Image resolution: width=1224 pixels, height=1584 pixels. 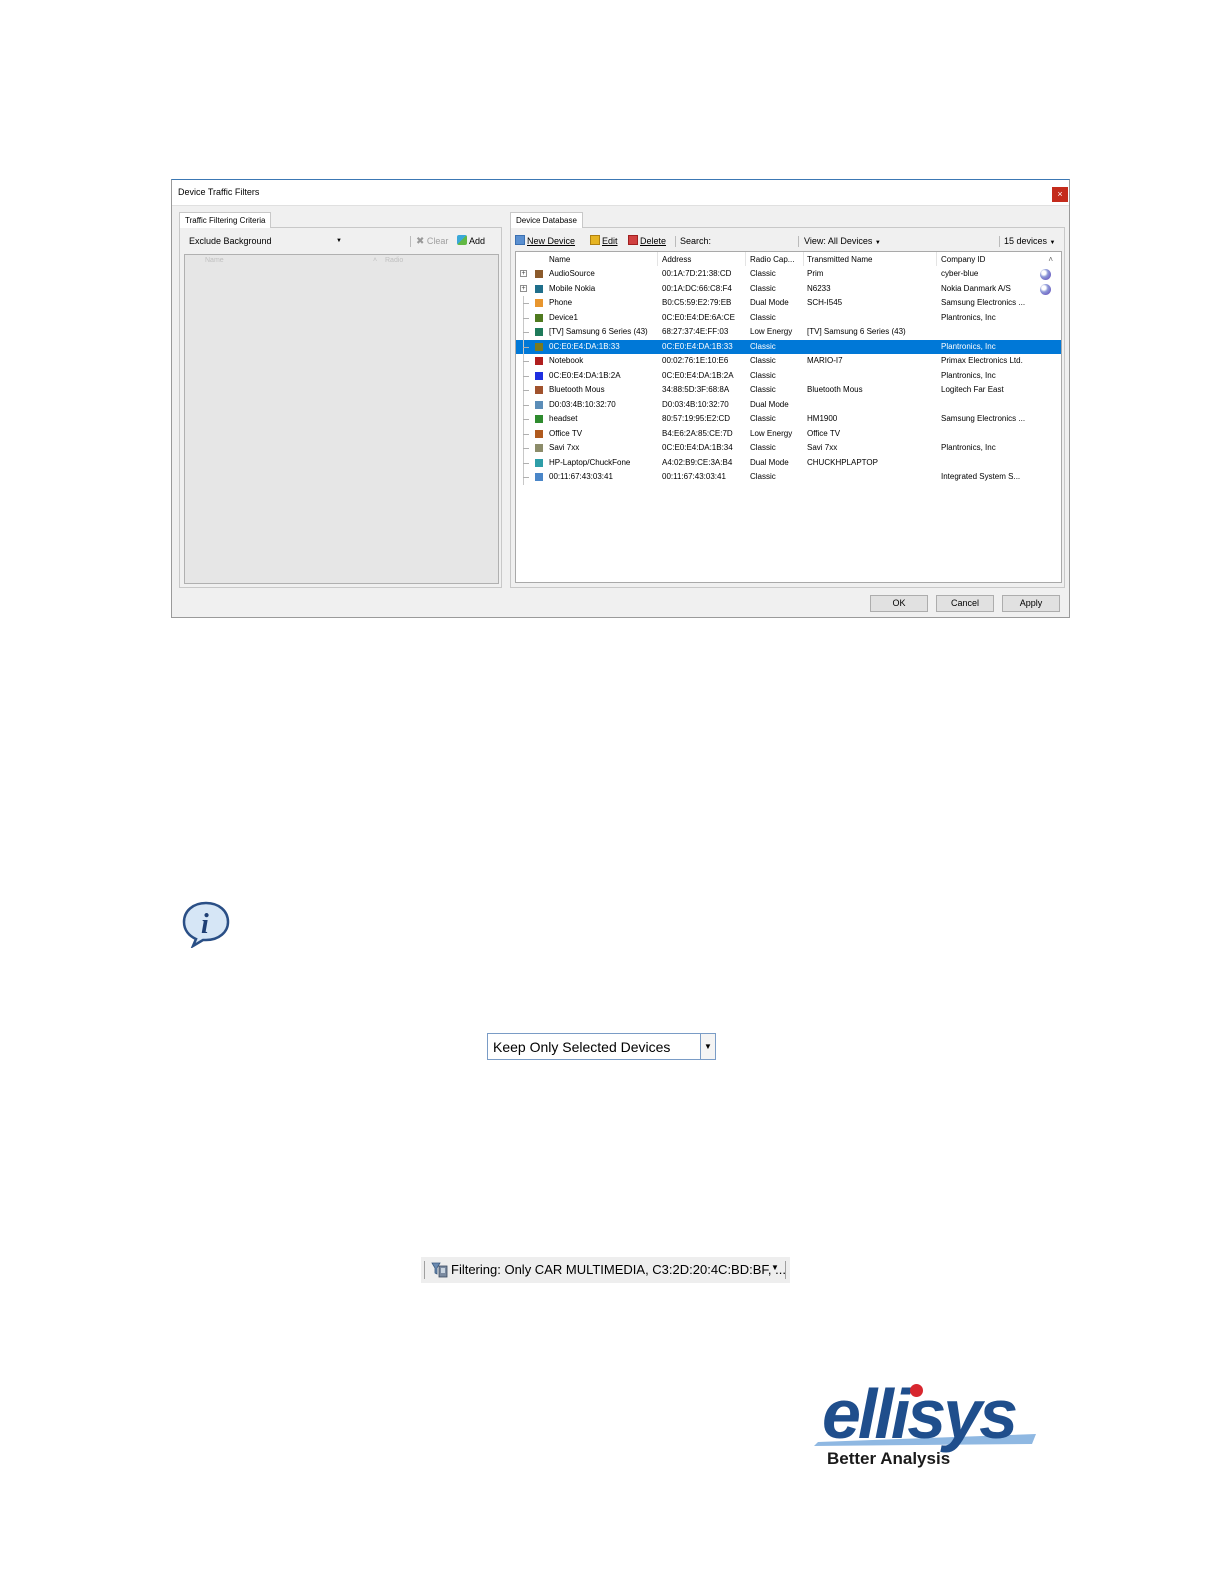 What do you see at coordinates (633, 240) in the screenshot?
I see `delete-icon` at bounding box center [633, 240].